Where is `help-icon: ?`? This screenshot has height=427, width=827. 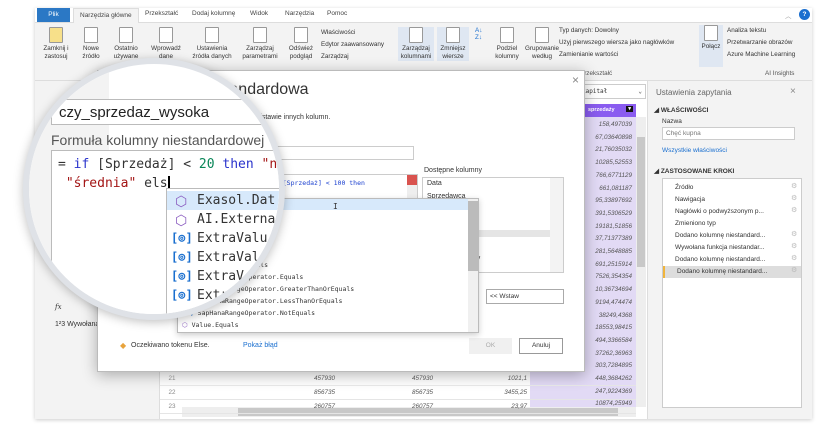 help-icon: ? is located at coordinates (804, 14).